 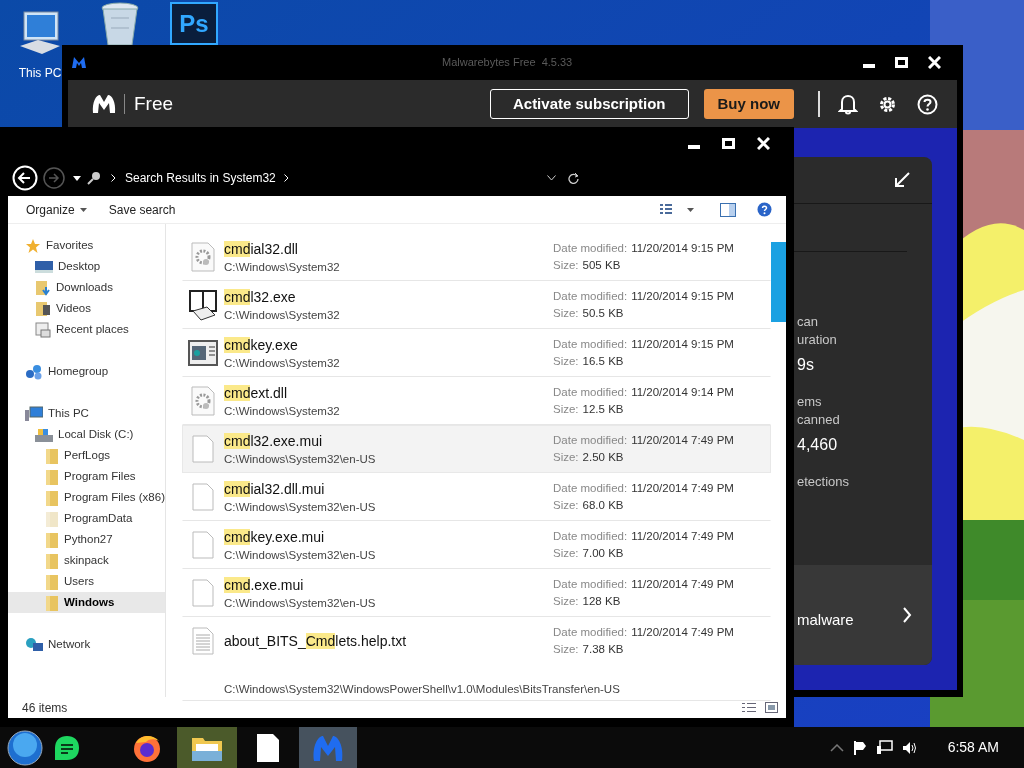 I want to click on size-value: 2.50 KB, so click(x=603, y=457).